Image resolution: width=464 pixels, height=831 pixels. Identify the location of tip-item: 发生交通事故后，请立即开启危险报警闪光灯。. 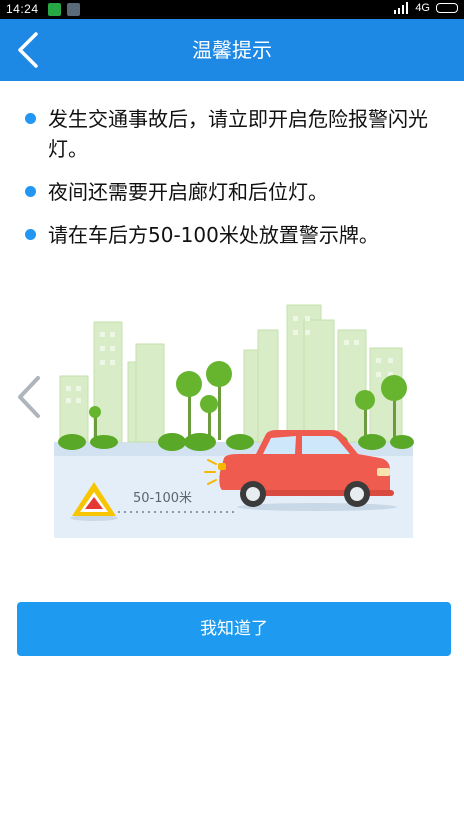
(241, 134).